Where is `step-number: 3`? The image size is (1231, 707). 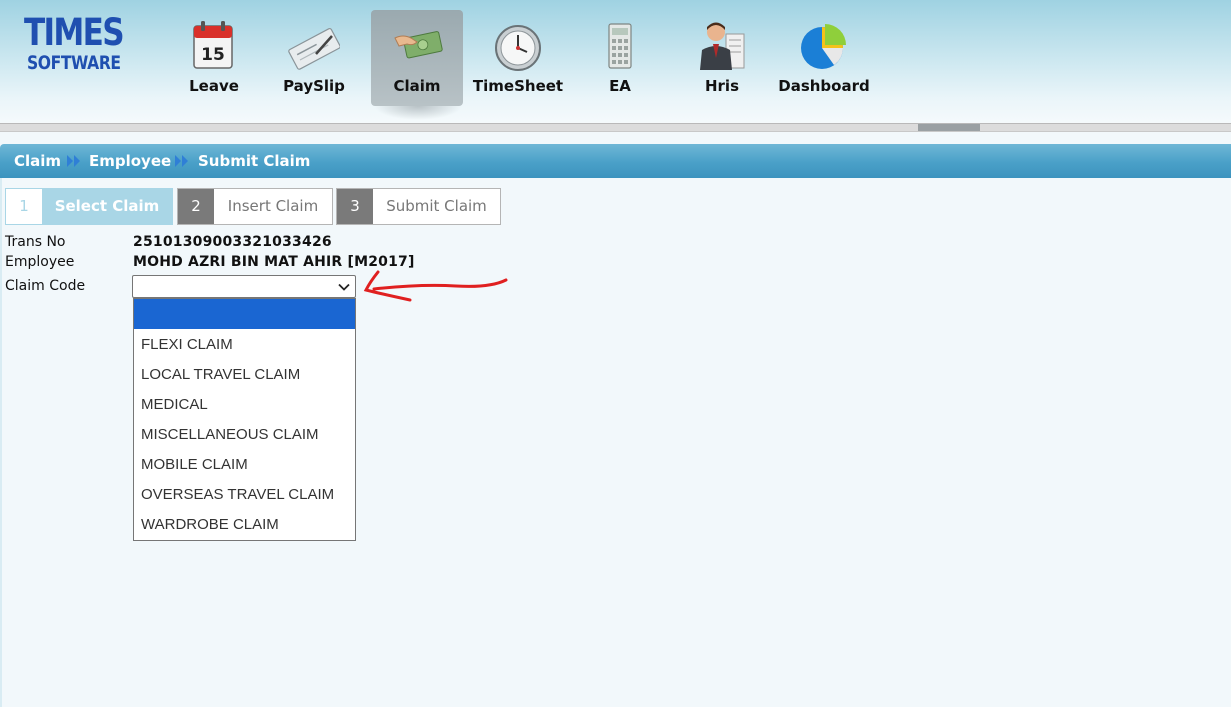 step-number: 3 is located at coordinates (355, 206).